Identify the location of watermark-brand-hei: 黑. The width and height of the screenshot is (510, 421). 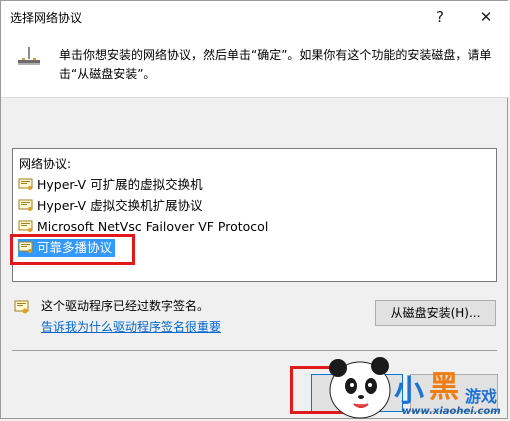
(444, 387).